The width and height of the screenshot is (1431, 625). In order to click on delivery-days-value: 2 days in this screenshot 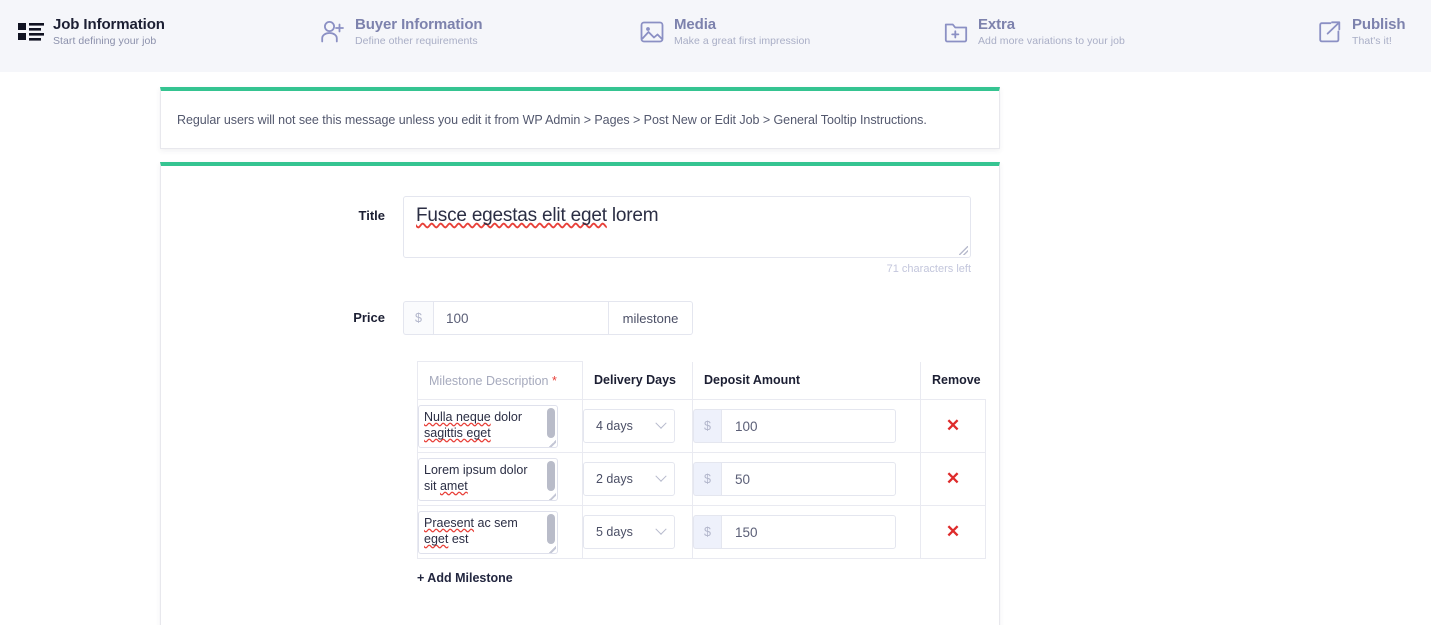, I will do `click(614, 479)`.